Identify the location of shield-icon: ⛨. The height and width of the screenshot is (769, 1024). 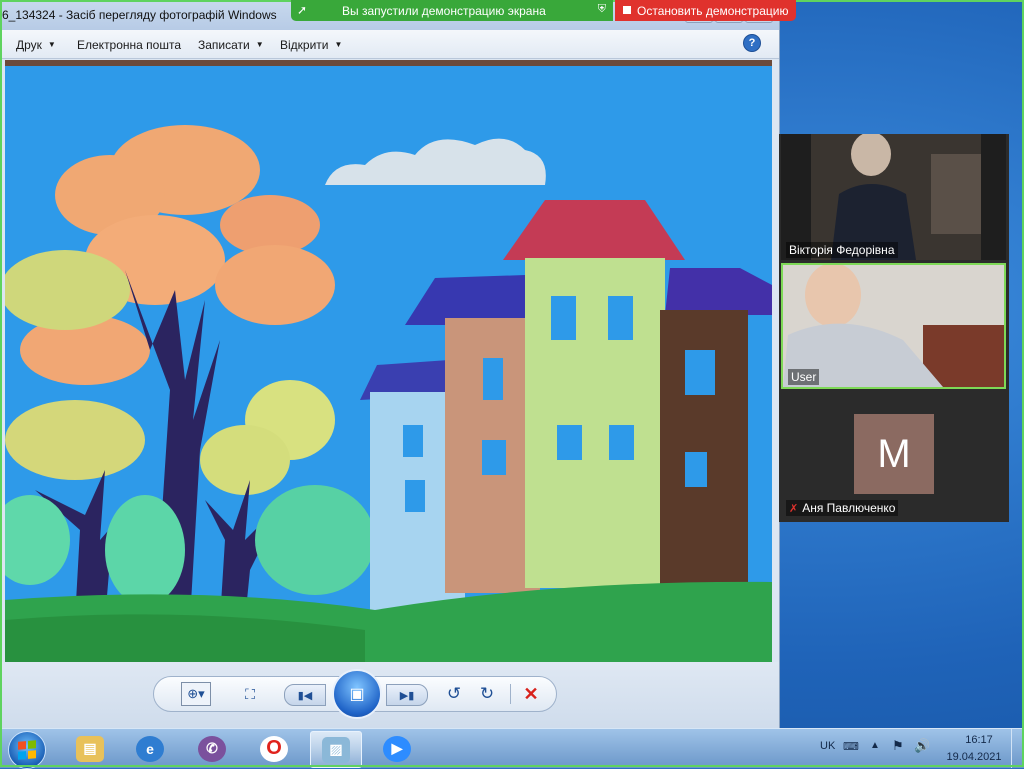
(601, 9).